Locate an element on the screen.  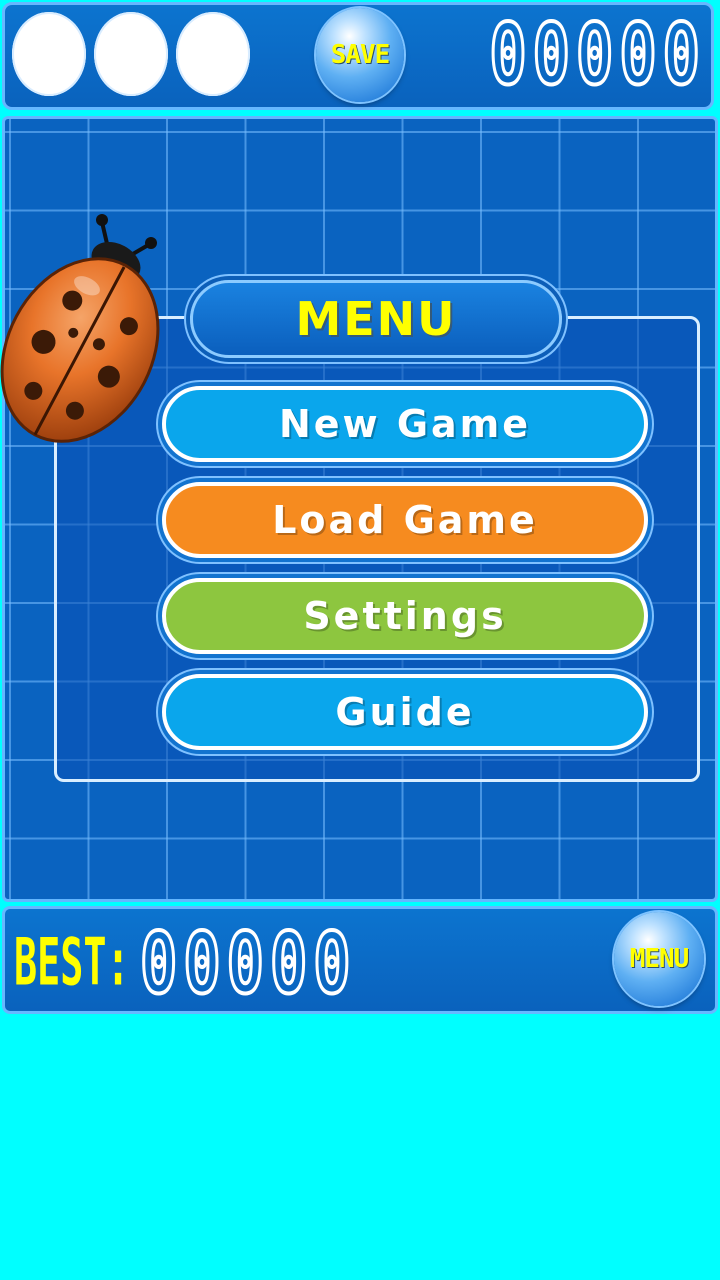
score-display: 00000 is located at coordinates (597, 54).